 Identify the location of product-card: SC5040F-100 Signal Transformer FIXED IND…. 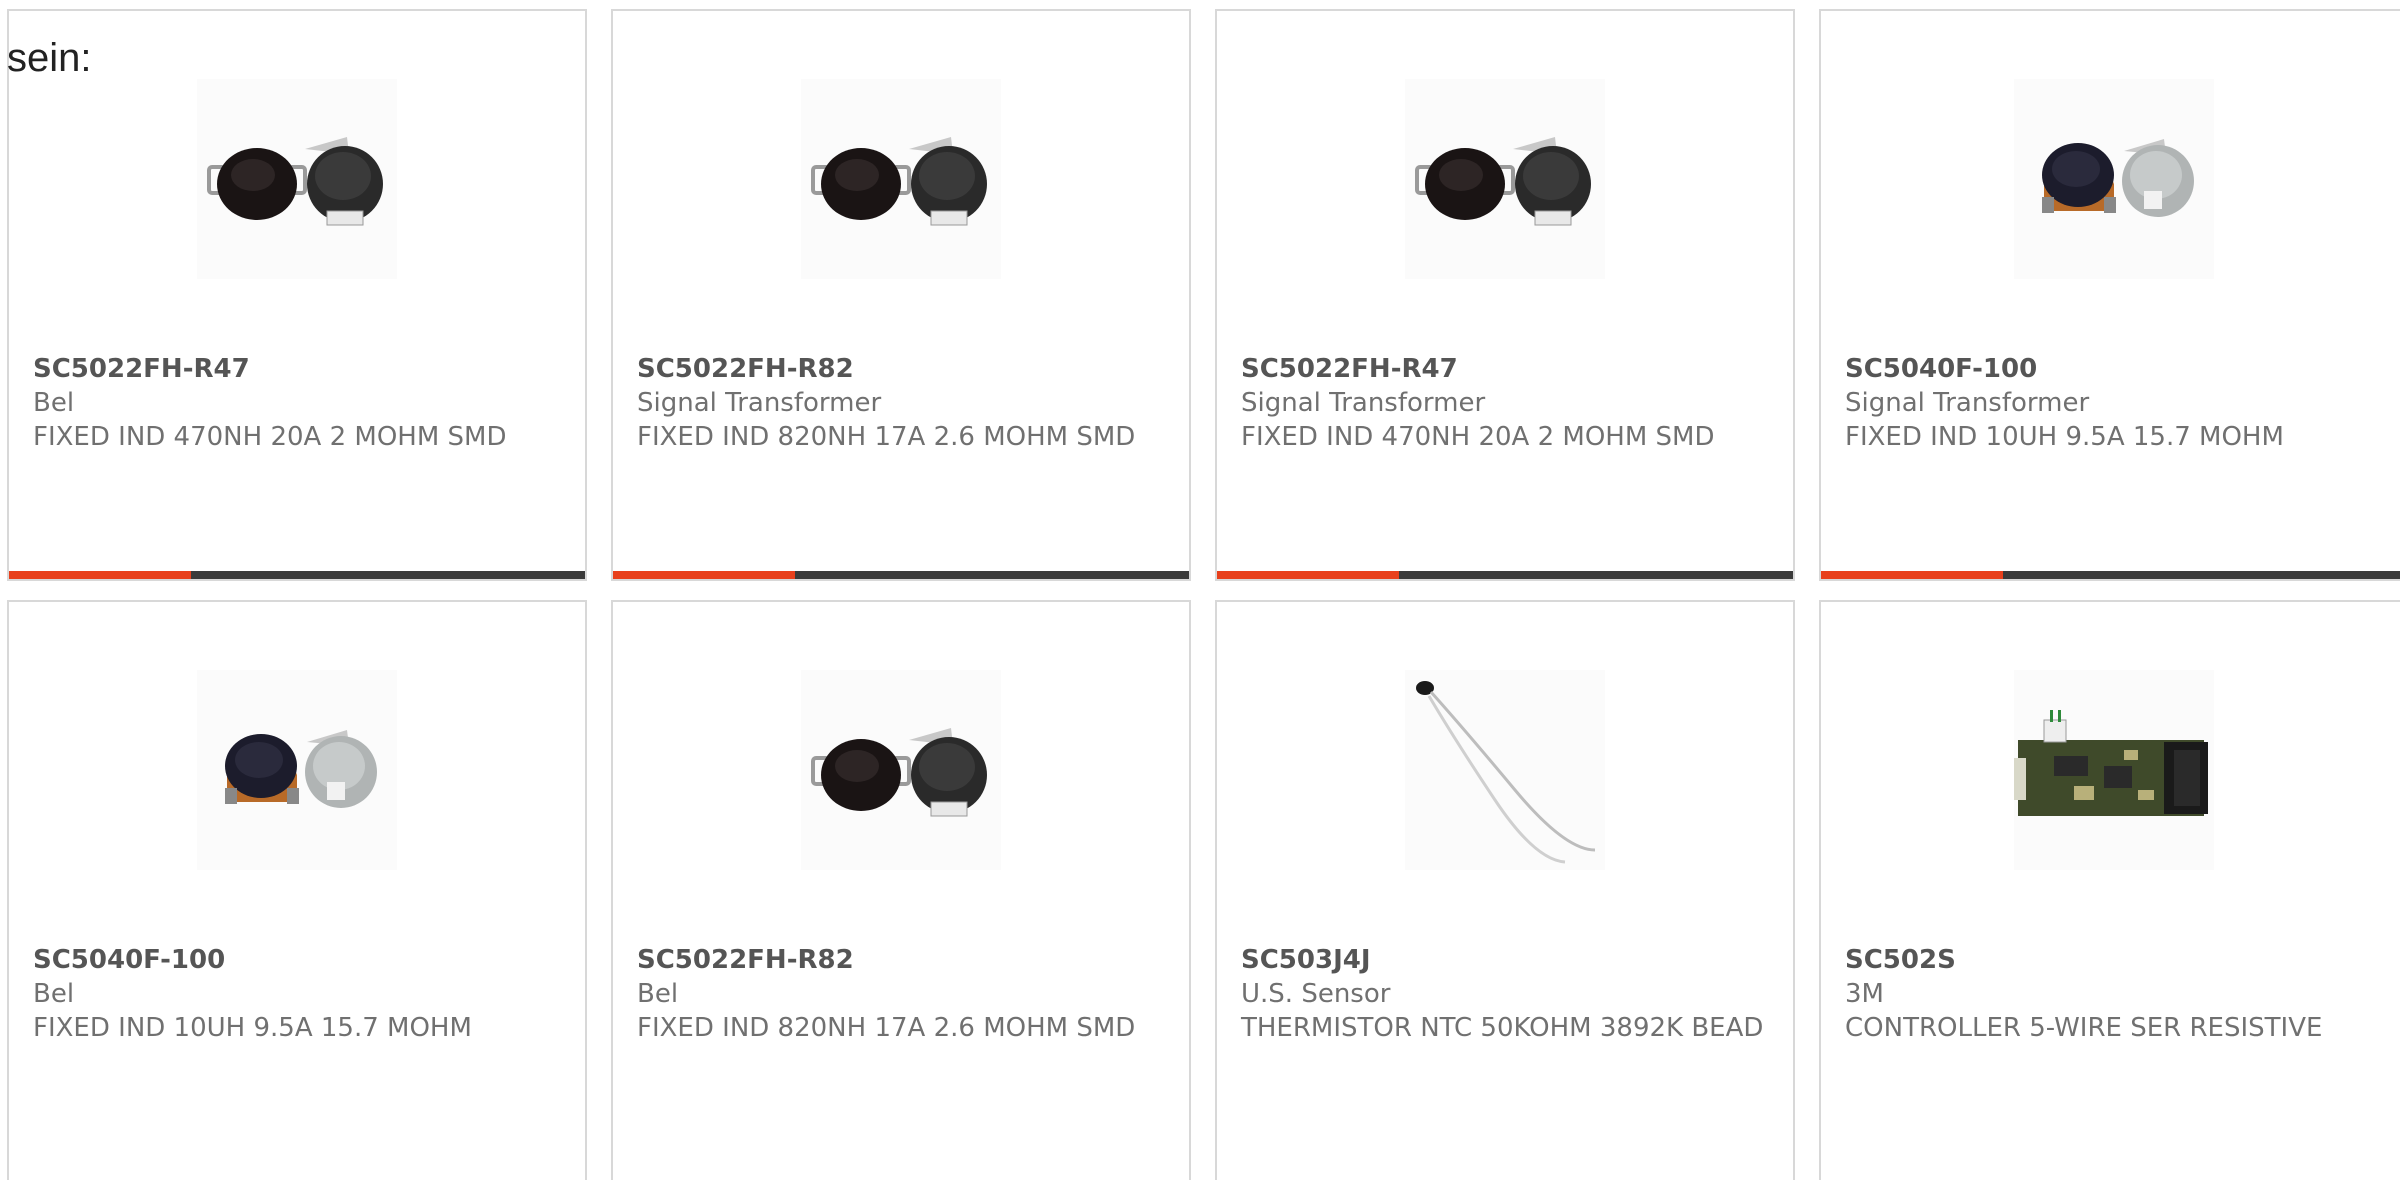
(2109, 295).